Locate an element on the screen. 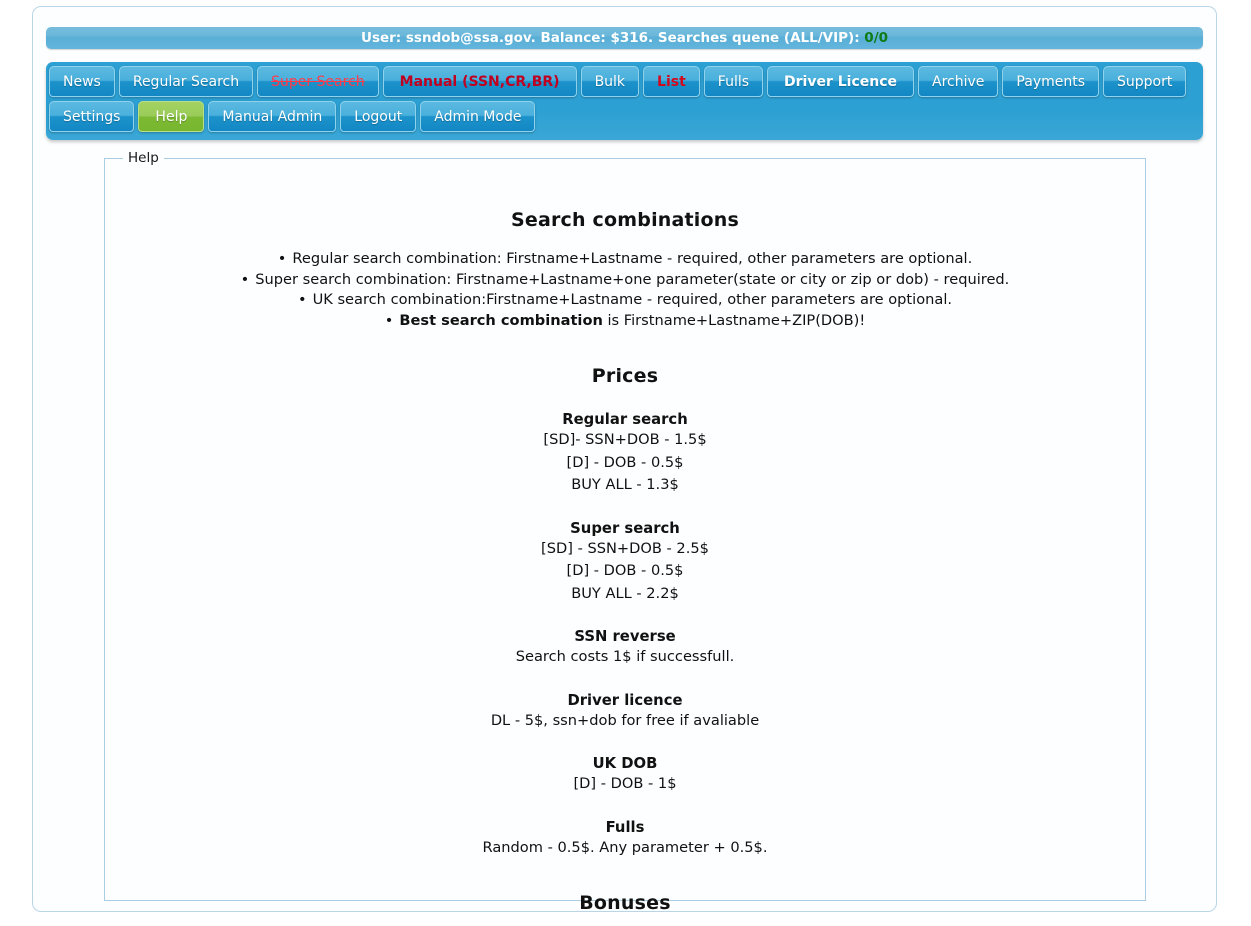 This screenshot has height=926, width=1251. price-line: [SD]- SSN+DOB - 1.5$ is located at coordinates (625, 439).